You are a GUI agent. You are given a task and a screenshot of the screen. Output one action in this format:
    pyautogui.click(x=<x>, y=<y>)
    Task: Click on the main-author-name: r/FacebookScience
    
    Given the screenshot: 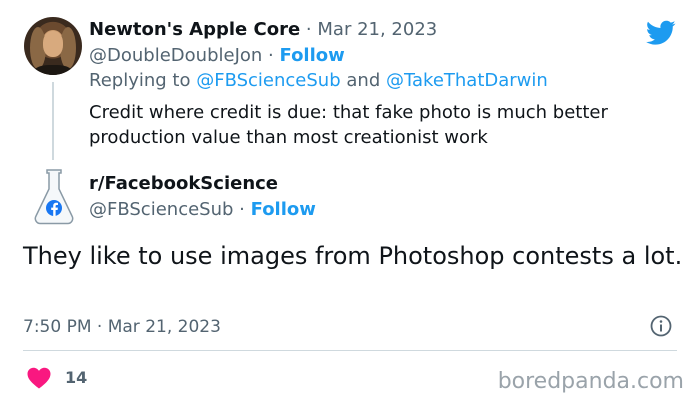 What is the action you would take?
    pyautogui.click(x=183, y=184)
    